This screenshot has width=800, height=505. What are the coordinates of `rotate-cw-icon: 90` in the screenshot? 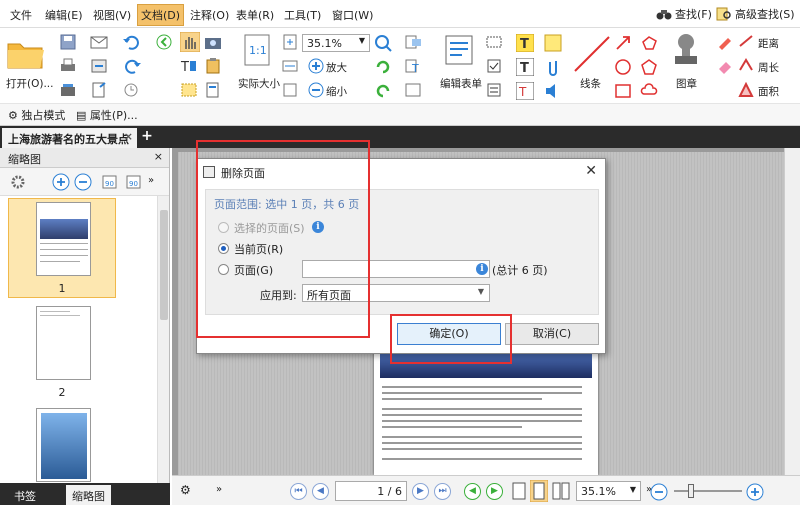 It's located at (134, 182).